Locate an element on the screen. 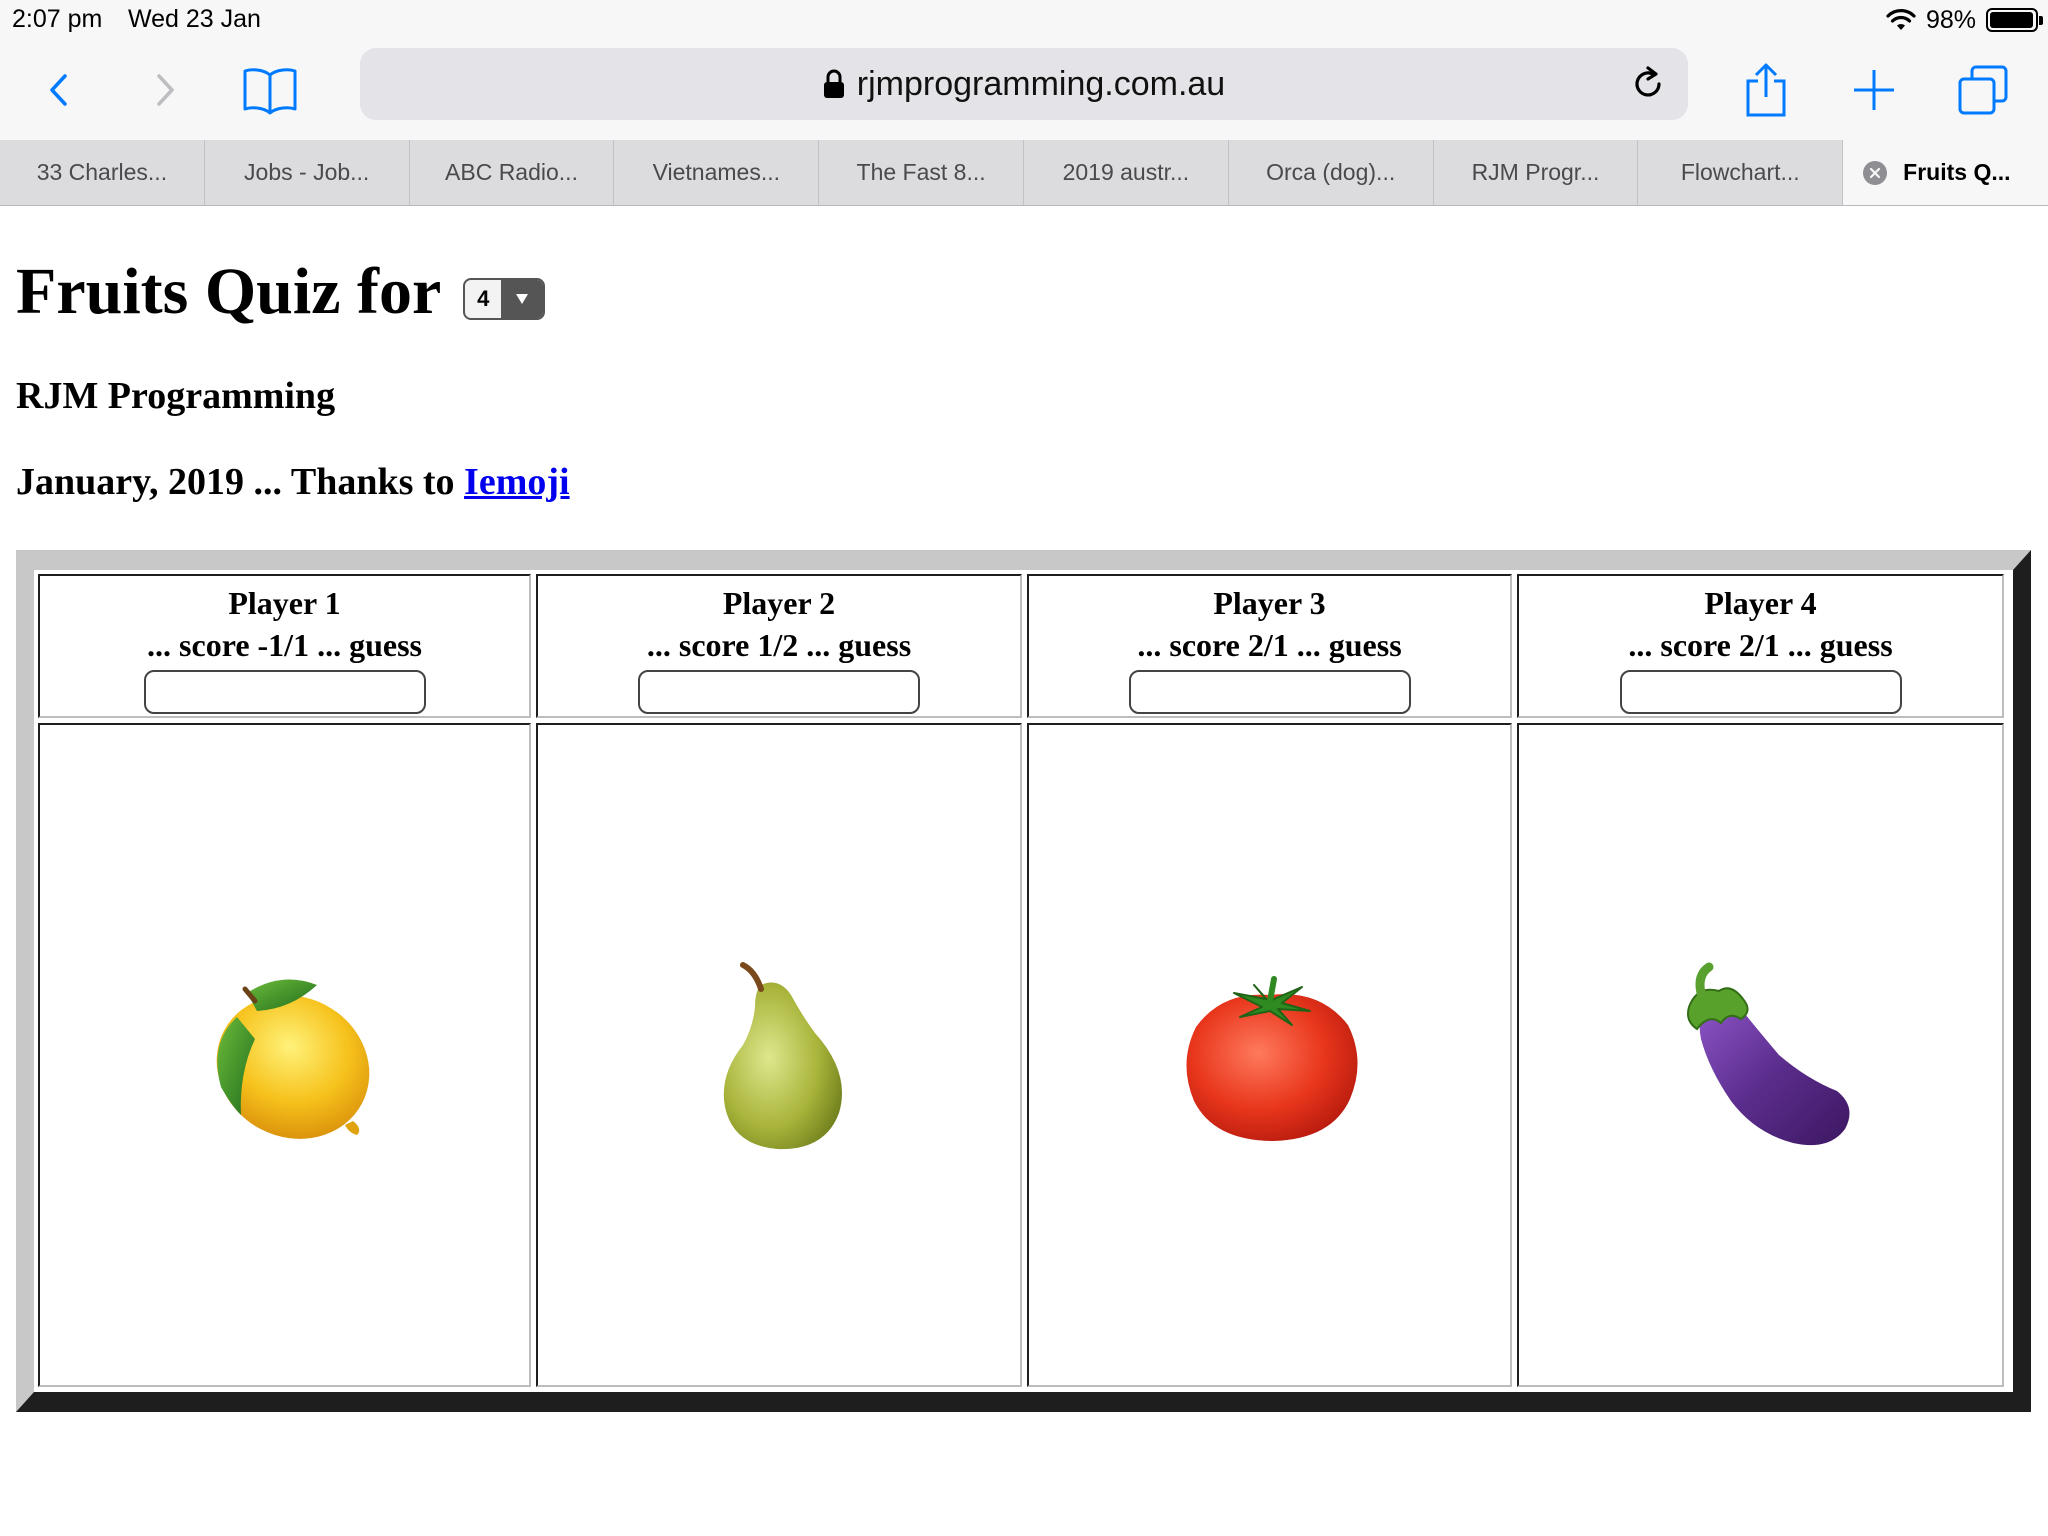  player-count-select: 4 is located at coordinates (504, 299).